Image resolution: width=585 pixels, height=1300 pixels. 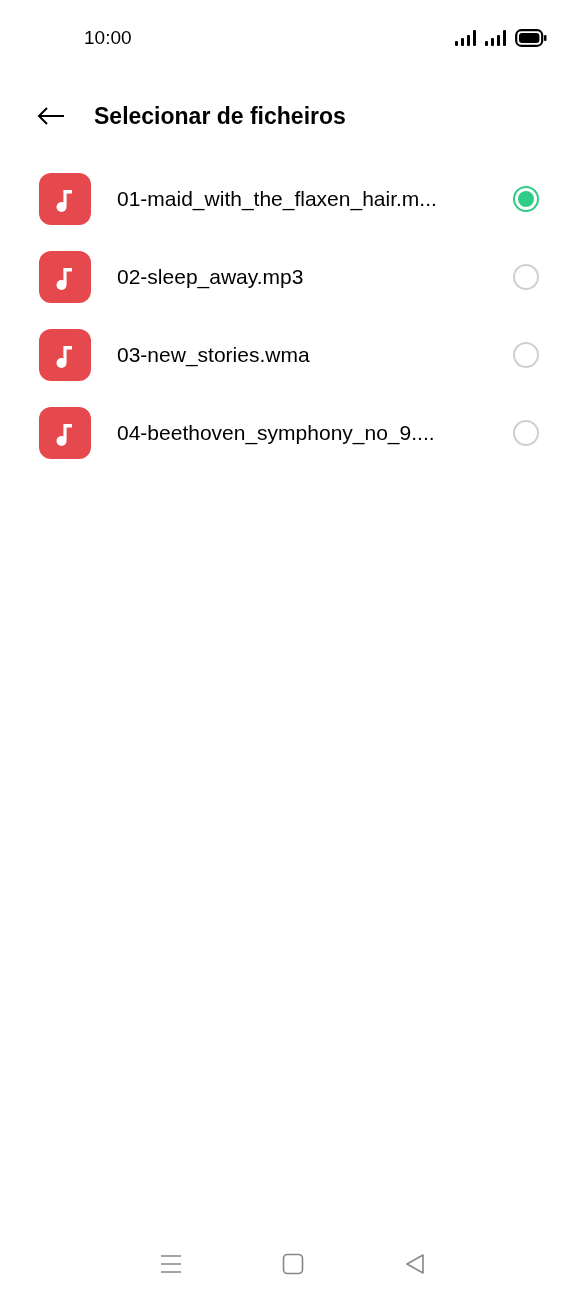 I want to click on file-row: 02-sleep_away.mp3, so click(x=292, y=277).